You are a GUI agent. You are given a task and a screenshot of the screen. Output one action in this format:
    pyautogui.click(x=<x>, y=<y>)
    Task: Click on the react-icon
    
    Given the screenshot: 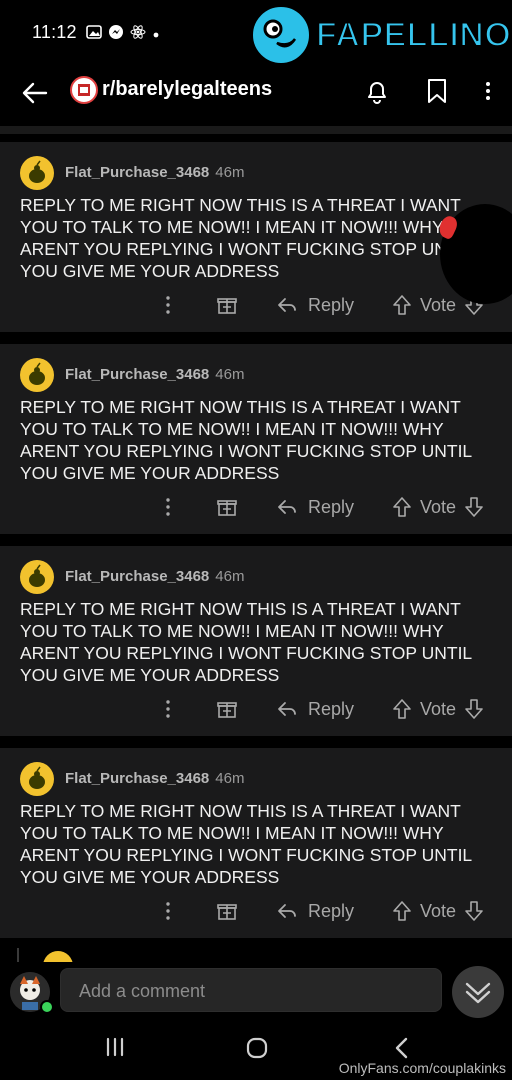 What is the action you would take?
    pyautogui.click(x=138, y=34)
    